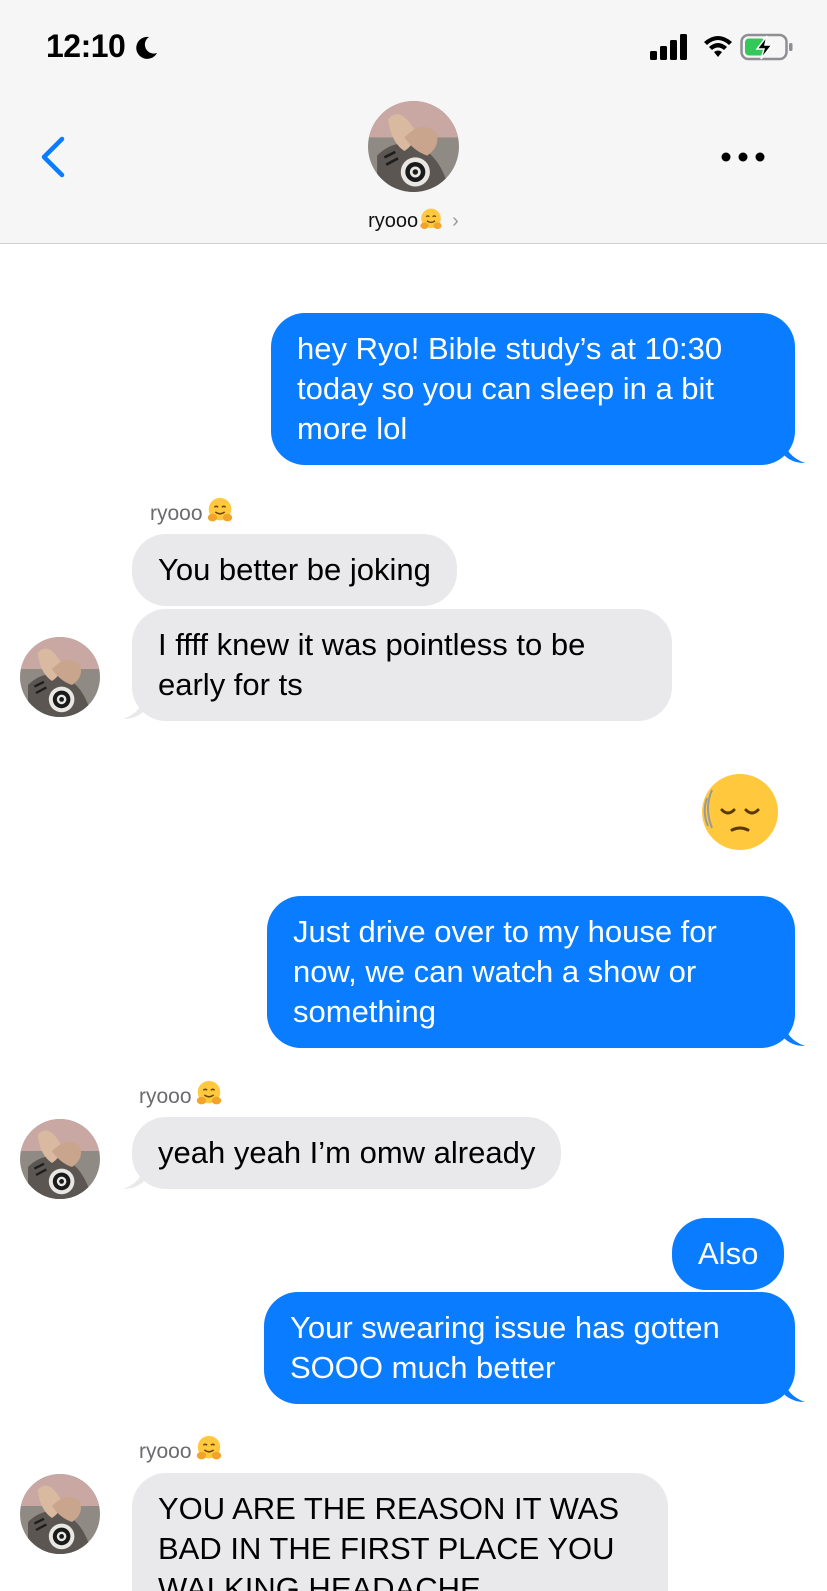 The image size is (827, 1591). What do you see at coordinates (510, 348) in the screenshot?
I see `message-line: hey Ryo! Bible study’s at 10:30` at bounding box center [510, 348].